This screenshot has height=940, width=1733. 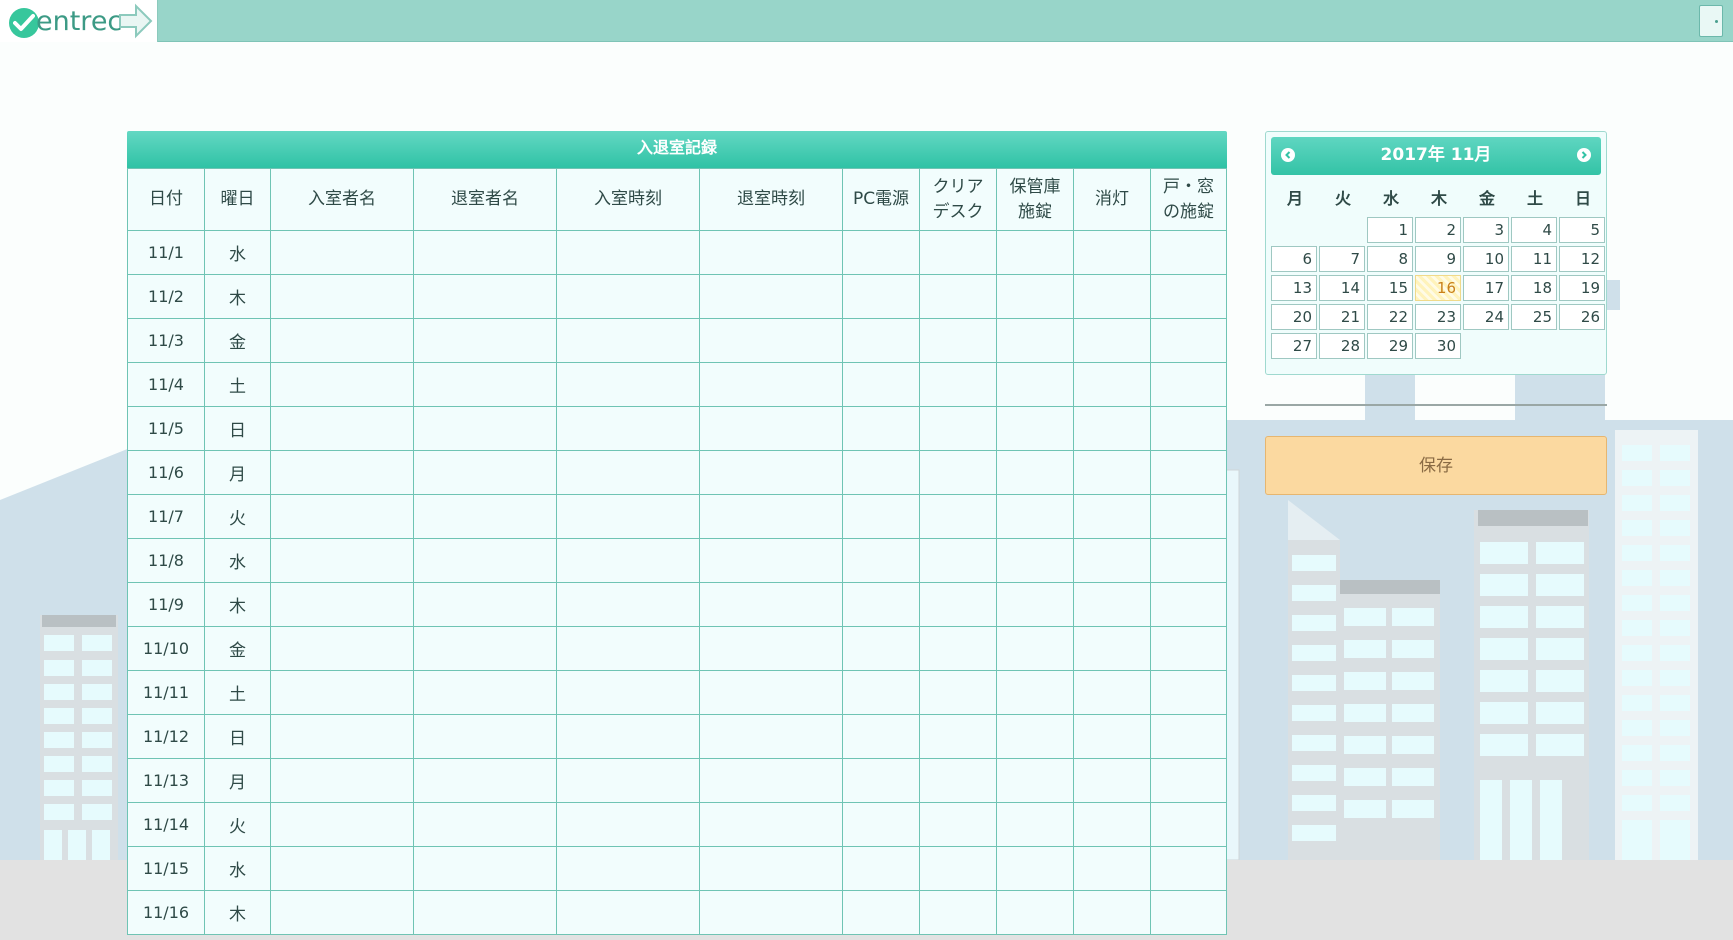 What do you see at coordinates (1582, 230) in the screenshot?
I see `calendar-day: 5` at bounding box center [1582, 230].